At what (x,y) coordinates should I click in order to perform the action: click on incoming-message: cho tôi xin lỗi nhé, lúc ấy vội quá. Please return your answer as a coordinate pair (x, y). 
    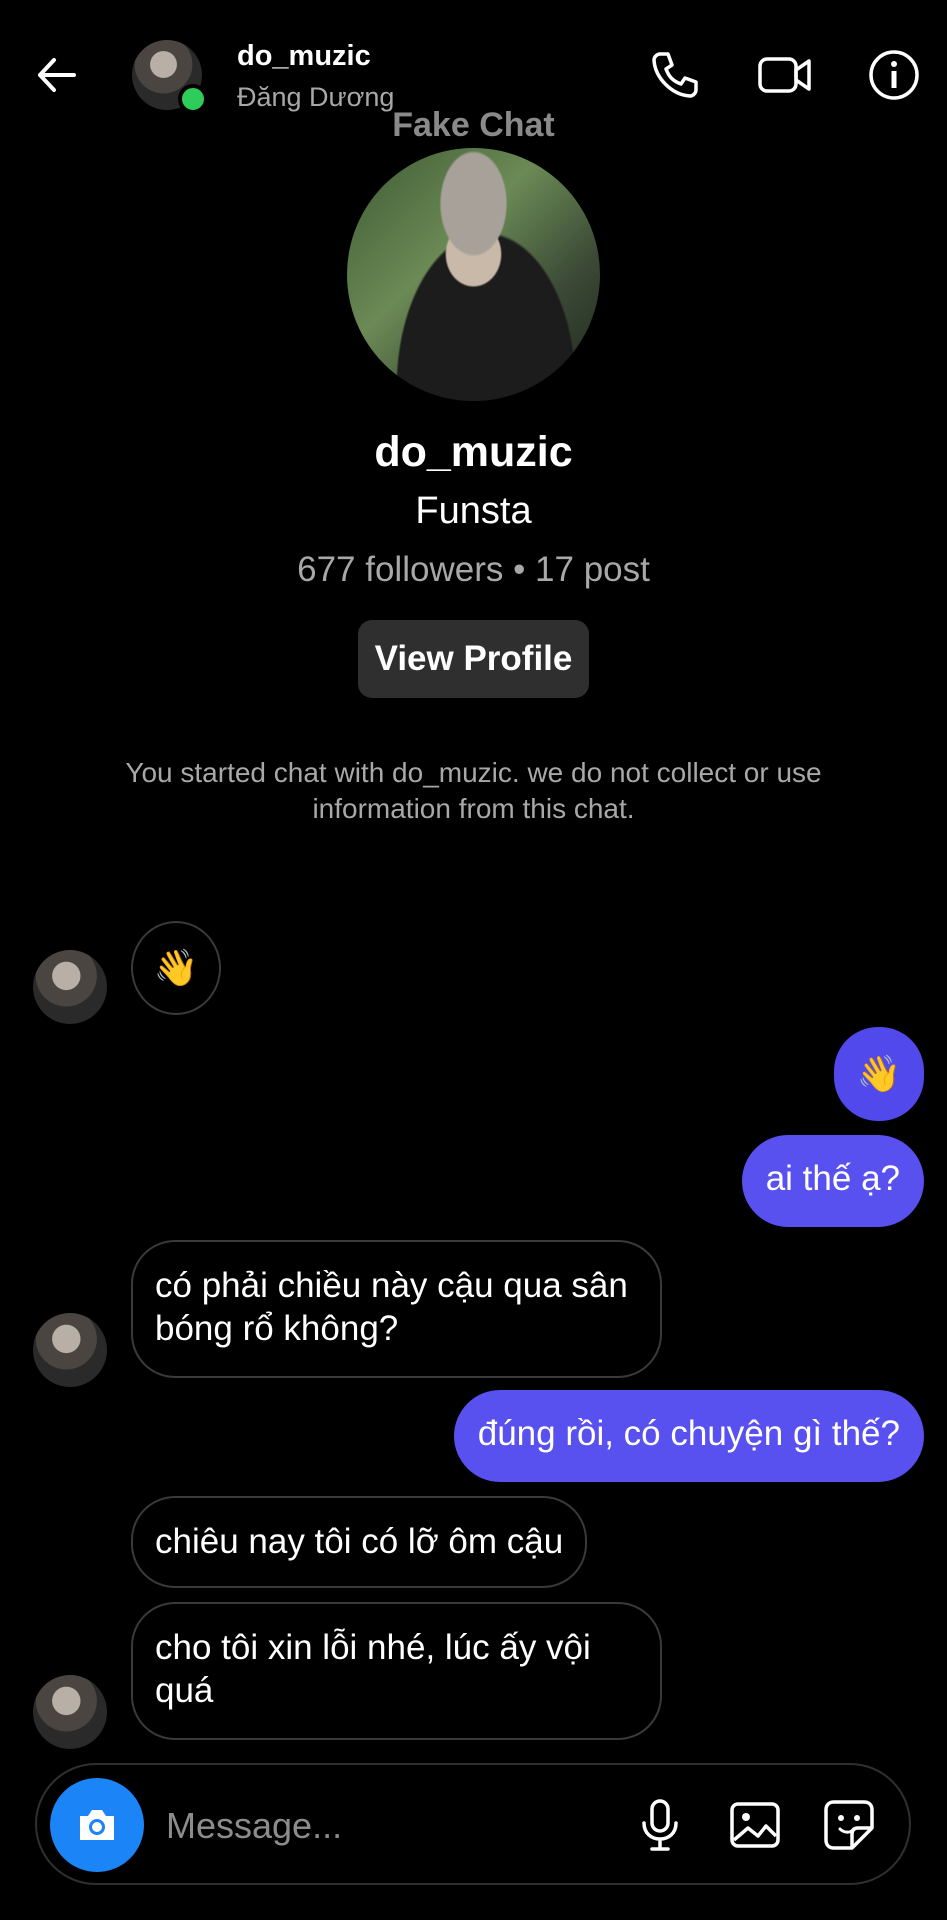
    Looking at the image, I should click on (396, 1671).